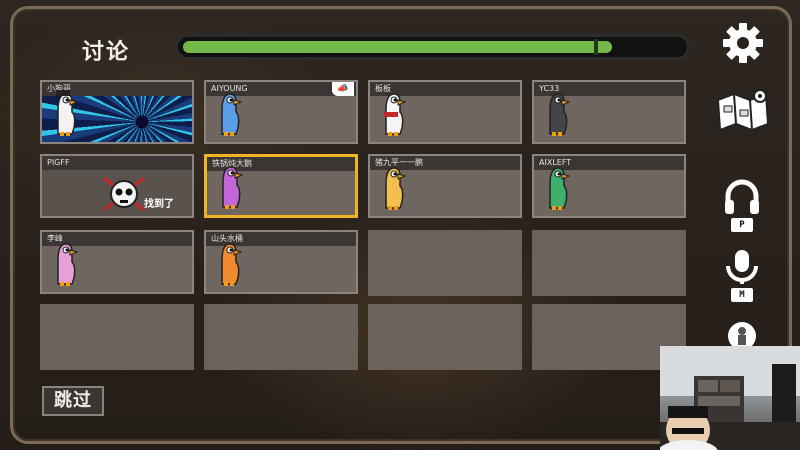 The width and height of the screenshot is (800, 450). I want to click on player-card: AIXLEFT, so click(609, 186).